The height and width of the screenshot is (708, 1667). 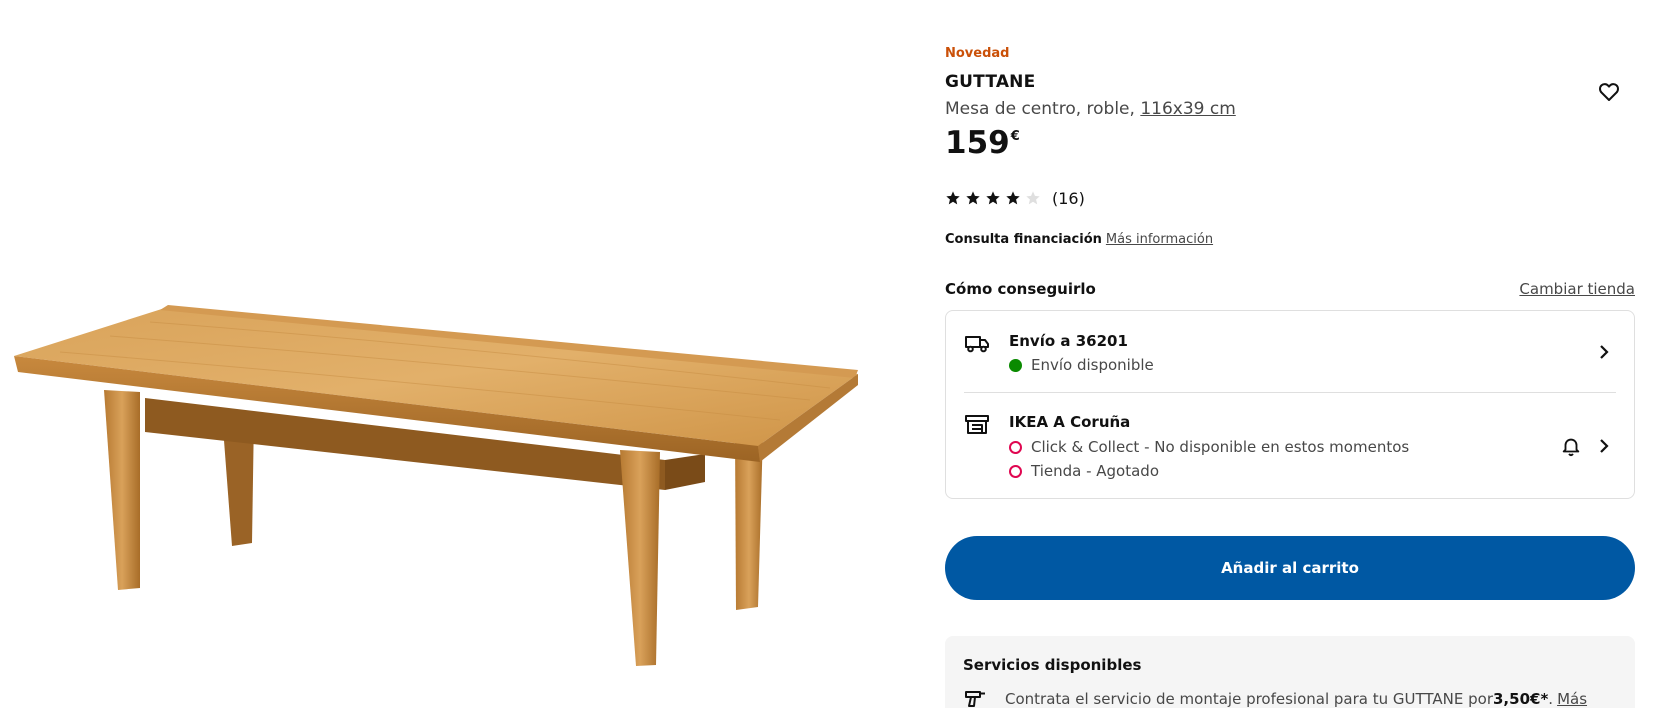 What do you see at coordinates (1095, 471) in the screenshot?
I see `in-store-status-text: Tienda - Agotado` at bounding box center [1095, 471].